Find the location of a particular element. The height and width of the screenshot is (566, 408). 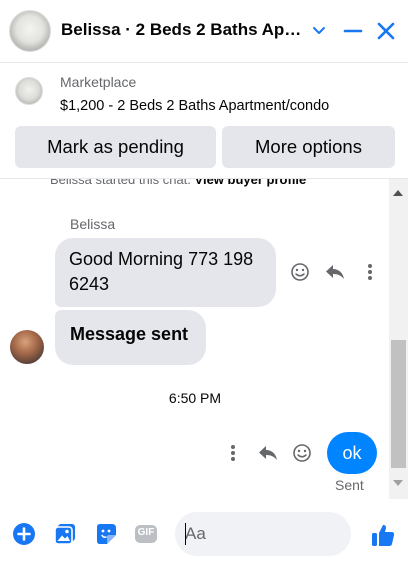

add-icon is located at coordinates (24, 534).